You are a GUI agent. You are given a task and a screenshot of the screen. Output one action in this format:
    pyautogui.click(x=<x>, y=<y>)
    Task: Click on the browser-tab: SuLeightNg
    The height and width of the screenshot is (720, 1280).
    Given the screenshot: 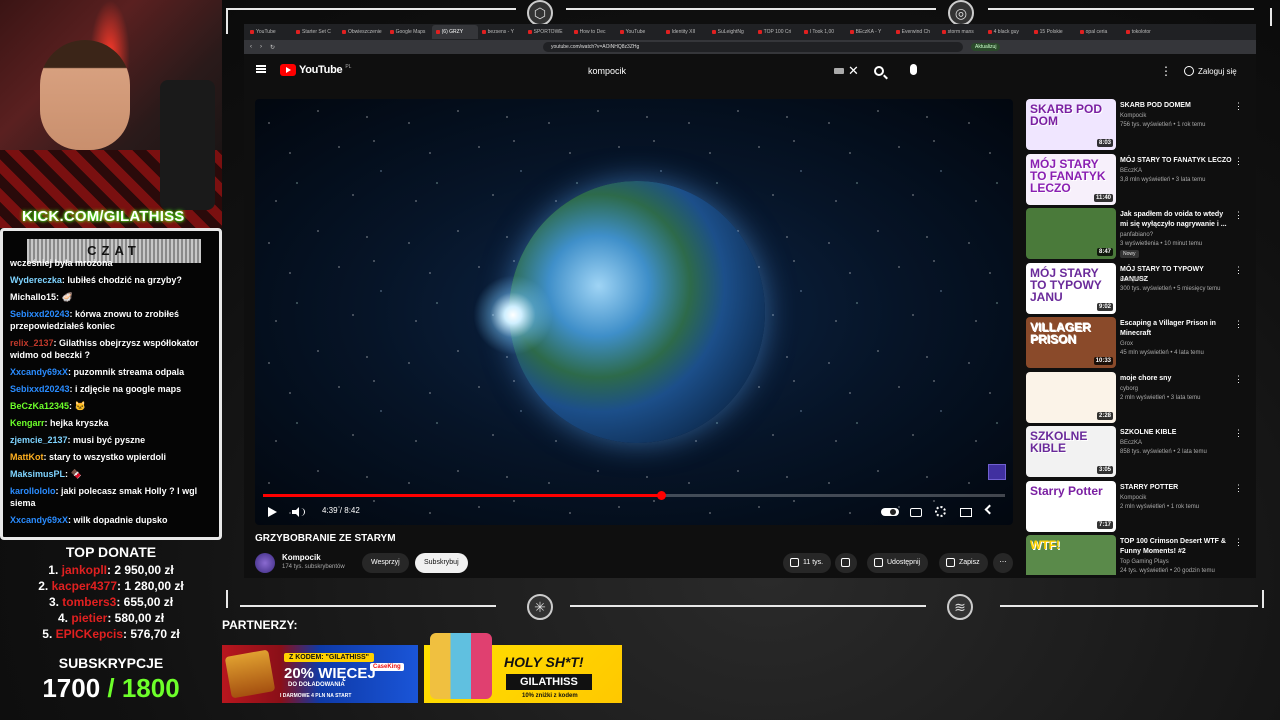 What is the action you would take?
    pyautogui.click(x=731, y=32)
    